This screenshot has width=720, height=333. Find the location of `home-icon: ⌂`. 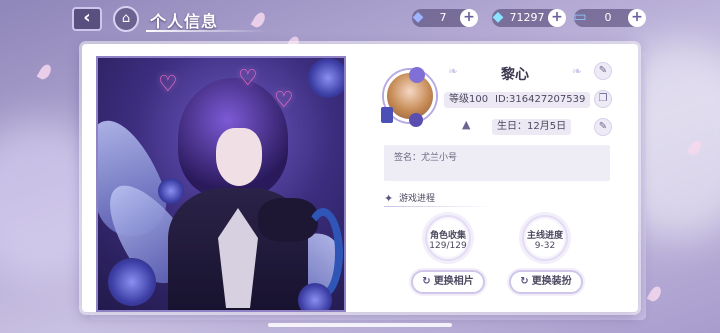

home-icon: ⌂ is located at coordinates (126, 18).